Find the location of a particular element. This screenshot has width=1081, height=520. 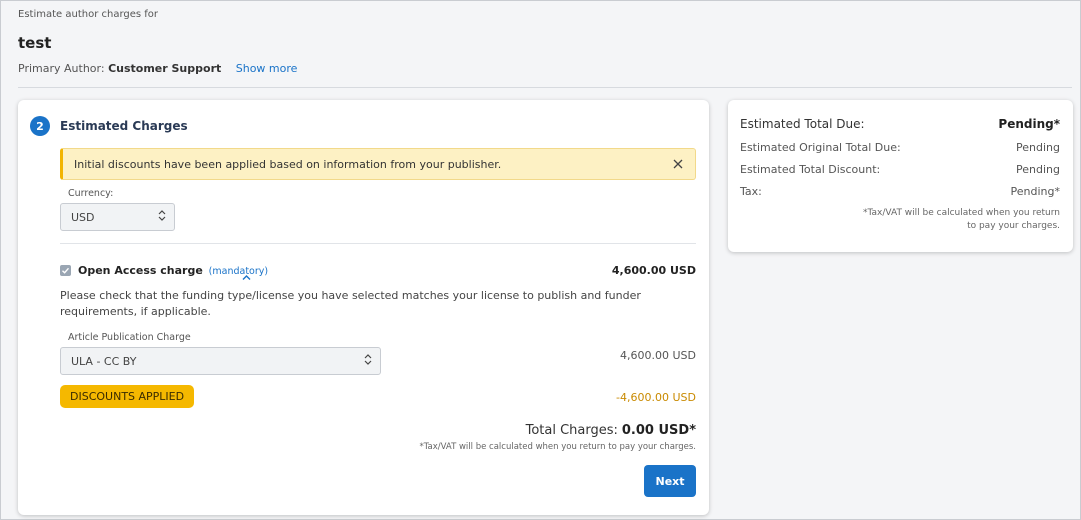

header-divider is located at coordinates (545, 87).